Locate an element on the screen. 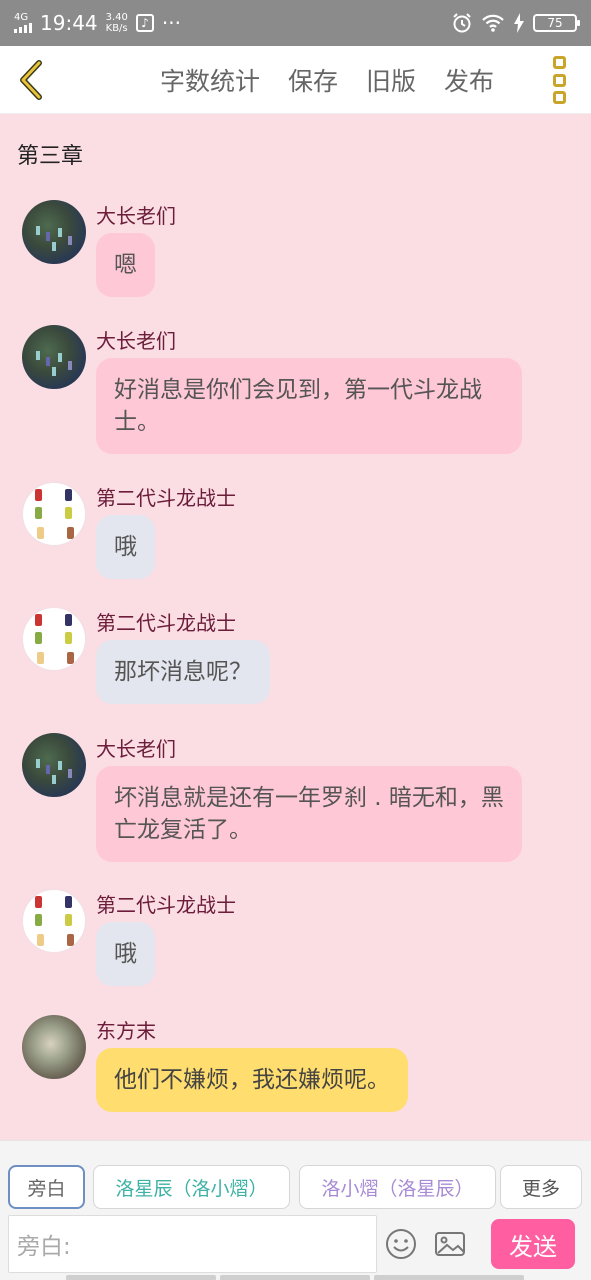 The height and width of the screenshot is (1280, 591). send-button: 发送 is located at coordinates (533, 1244).